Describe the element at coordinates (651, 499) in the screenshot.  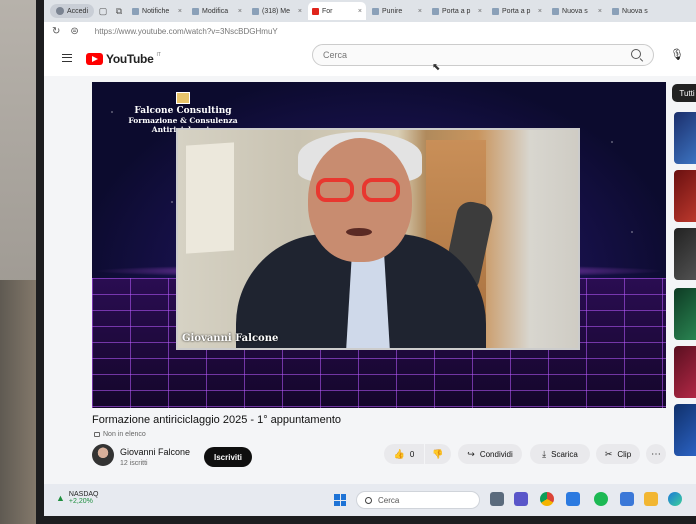
I see `file-explorer-icon` at that location.